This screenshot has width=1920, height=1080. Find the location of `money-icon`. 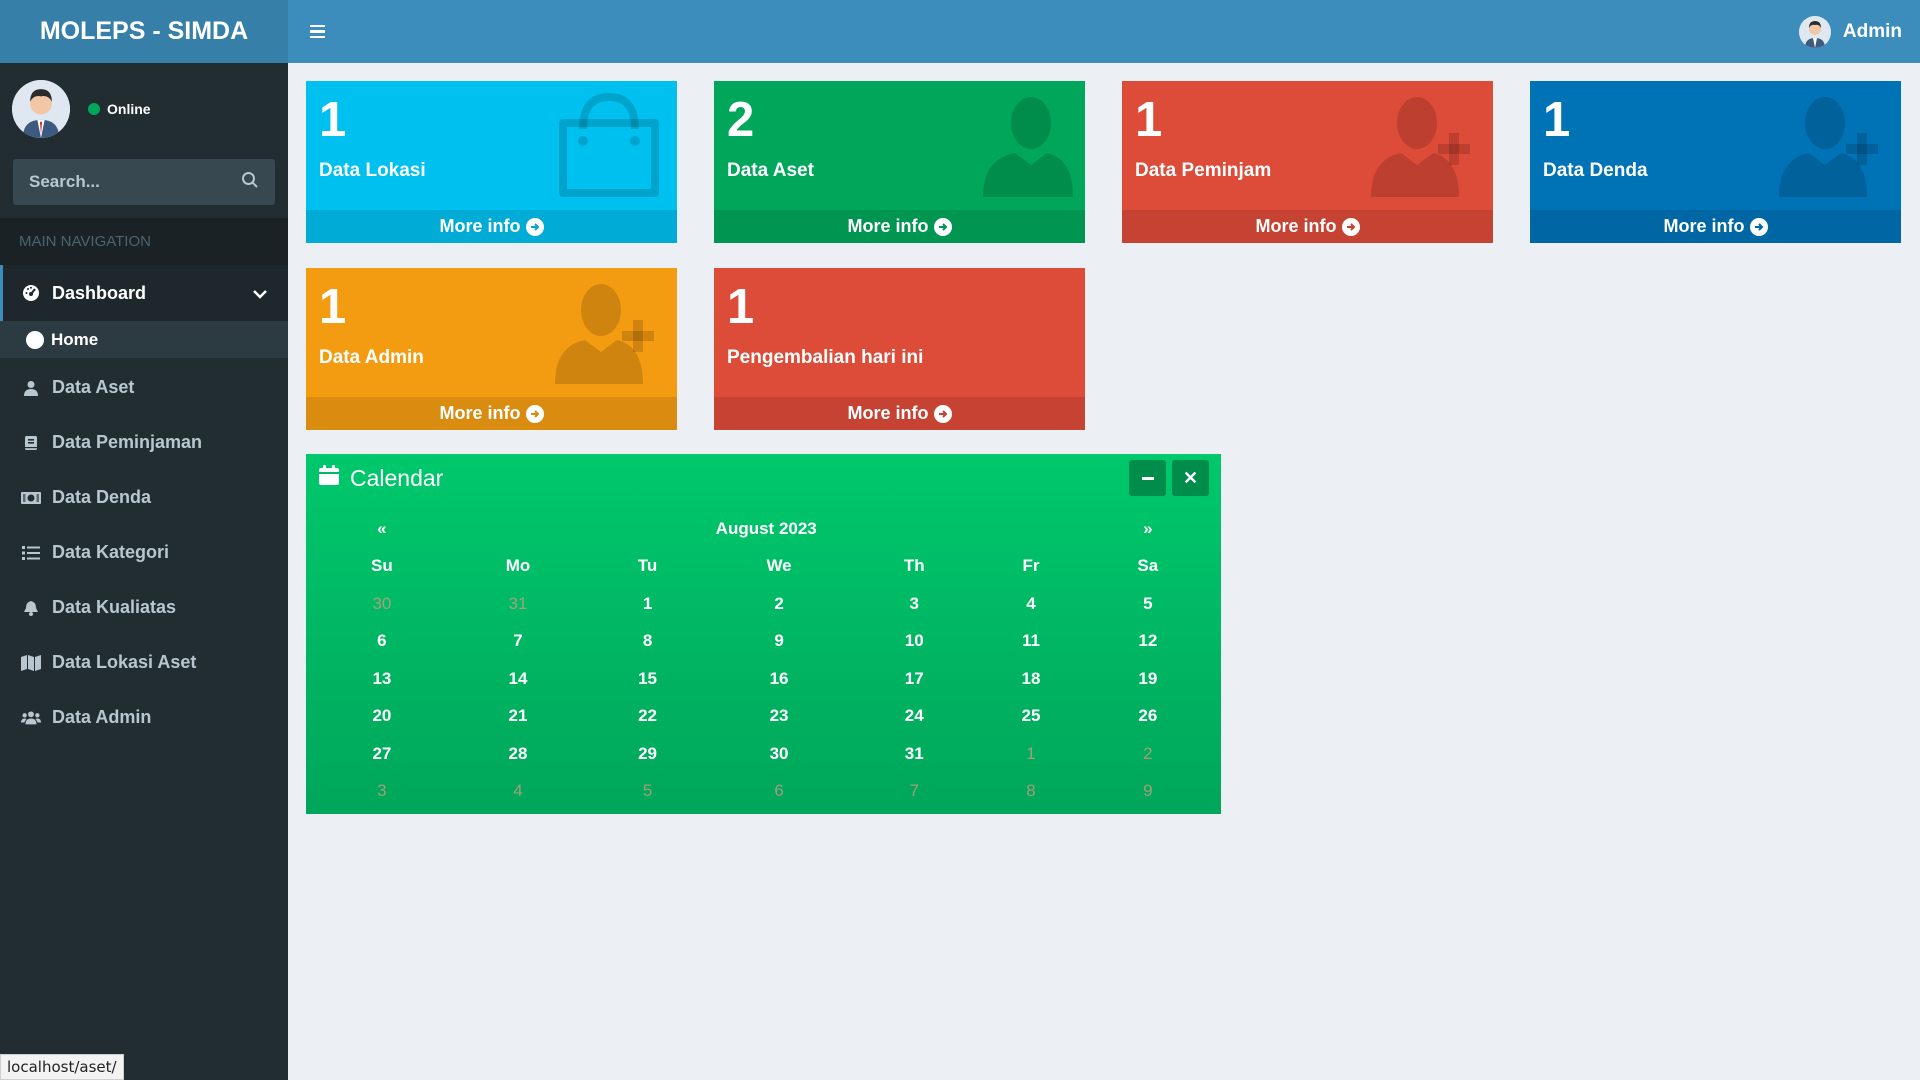

money-icon is located at coordinates (31, 498).